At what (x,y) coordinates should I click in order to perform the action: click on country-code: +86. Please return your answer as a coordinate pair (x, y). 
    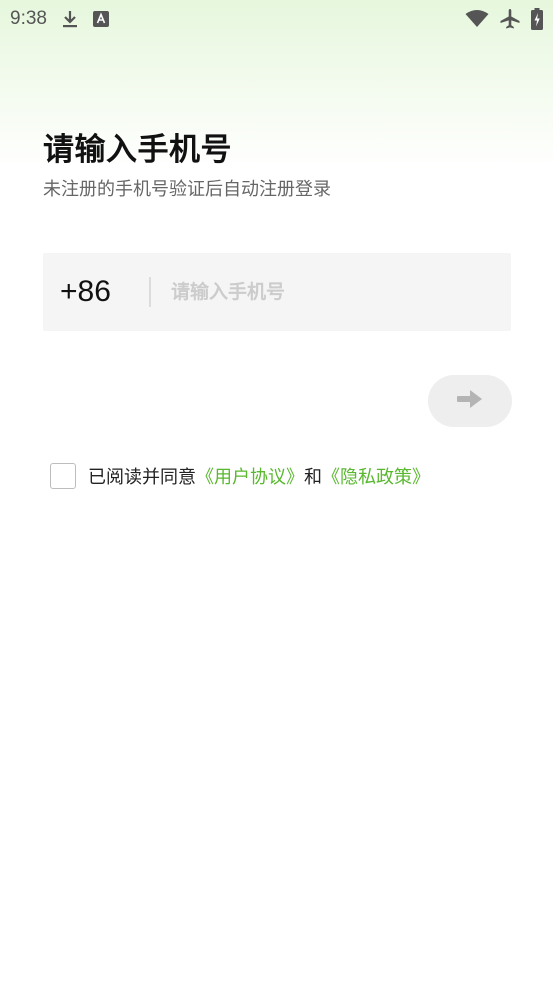
    Looking at the image, I should click on (96, 292).